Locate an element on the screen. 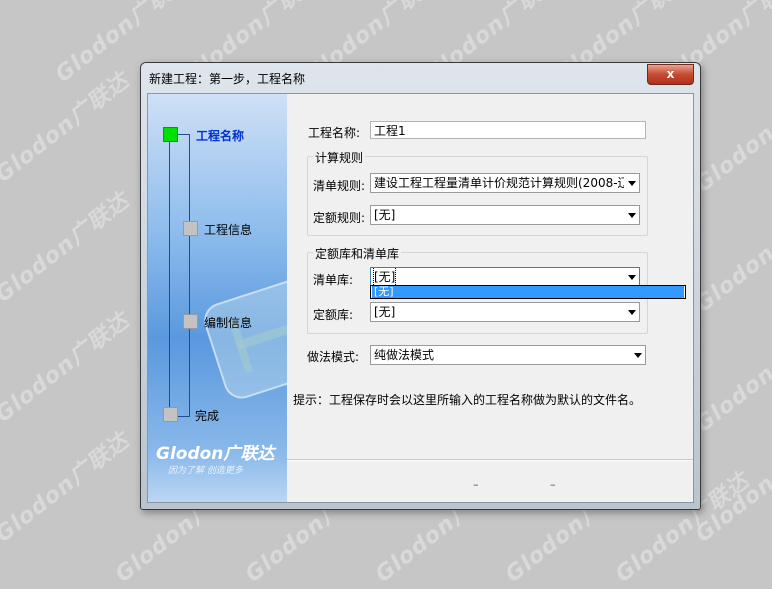 The width and height of the screenshot is (772, 589). hint-text: 提示：工程保存时会以这里所输入的工程名称做为默认的文件名。 is located at coordinates (467, 400).